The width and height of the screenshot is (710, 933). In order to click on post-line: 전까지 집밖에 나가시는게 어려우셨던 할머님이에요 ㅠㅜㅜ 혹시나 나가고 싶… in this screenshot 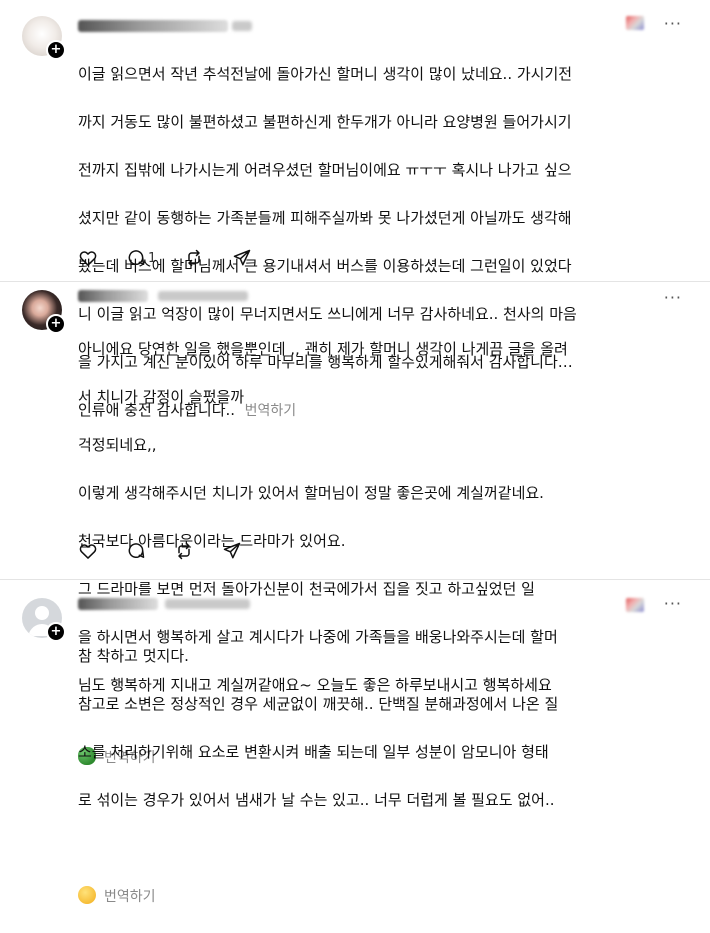, I will do `click(325, 170)`.